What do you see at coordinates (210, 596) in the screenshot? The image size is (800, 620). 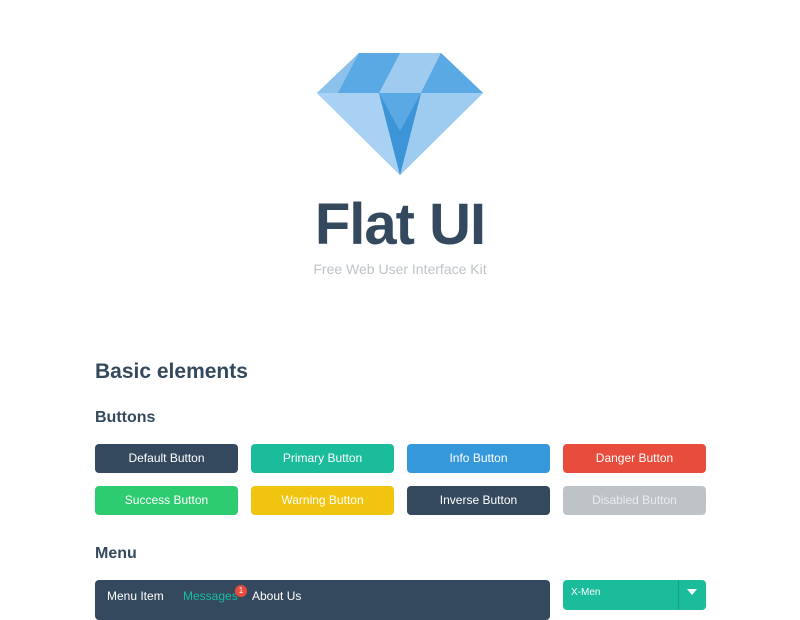 I see `menu-item-messages: Messages` at bounding box center [210, 596].